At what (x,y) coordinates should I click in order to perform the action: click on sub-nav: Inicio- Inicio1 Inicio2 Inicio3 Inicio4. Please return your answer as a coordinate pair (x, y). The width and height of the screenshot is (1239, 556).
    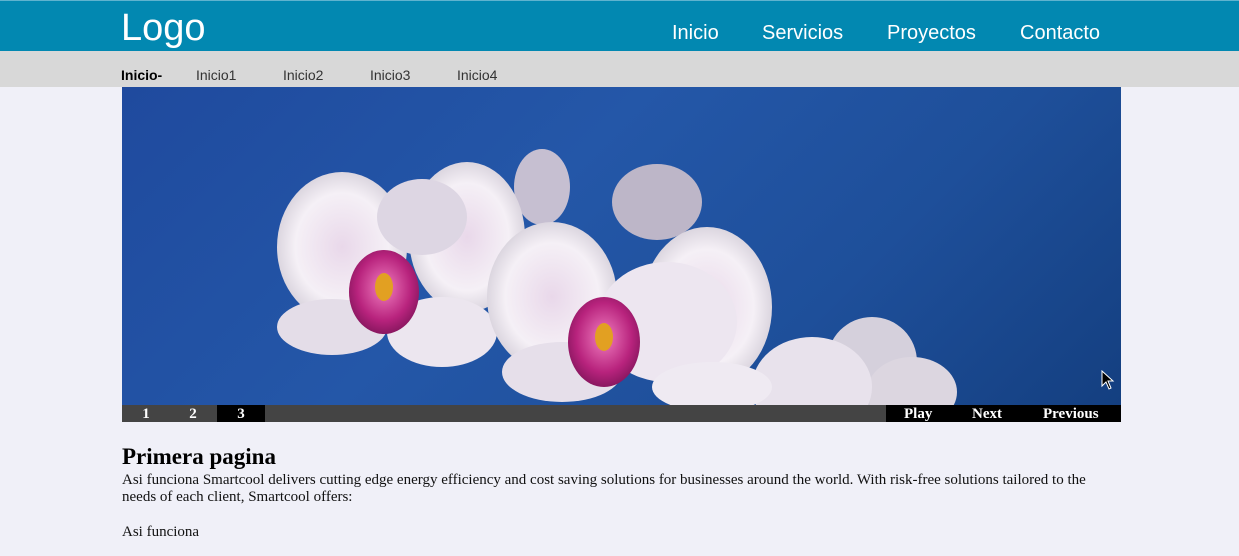
    Looking at the image, I should click on (619, 69).